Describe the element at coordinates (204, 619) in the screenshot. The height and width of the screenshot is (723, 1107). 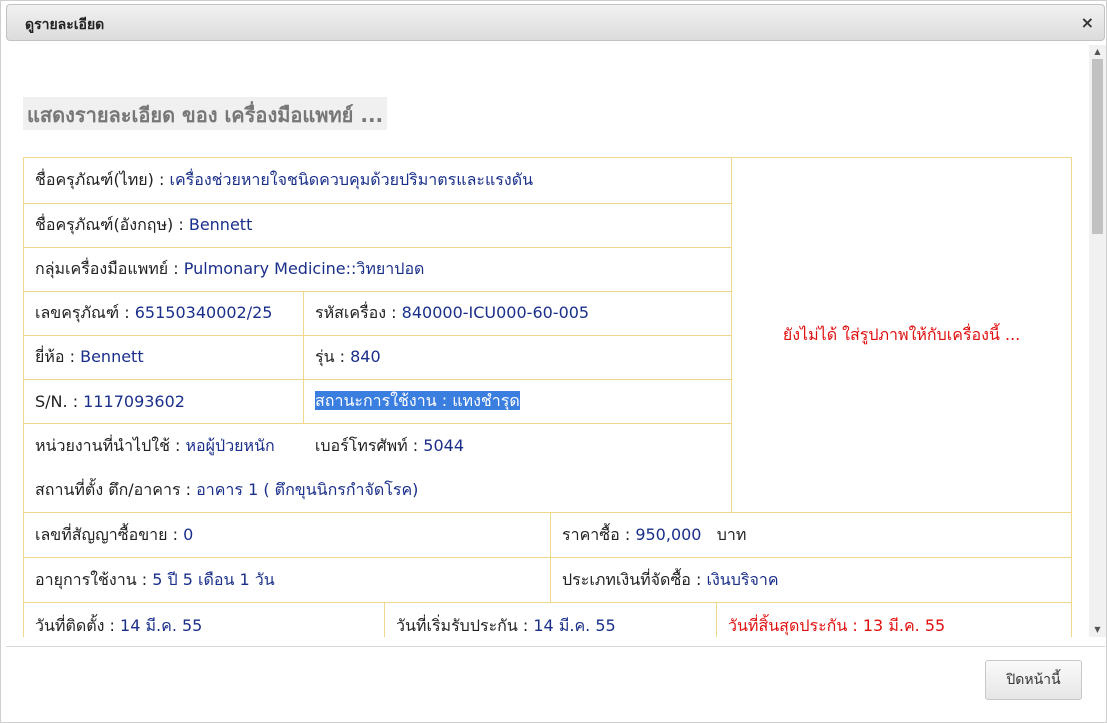
I see `install-cell: วันที่ติดตั้ง : 14 มี.ค. 55` at that location.